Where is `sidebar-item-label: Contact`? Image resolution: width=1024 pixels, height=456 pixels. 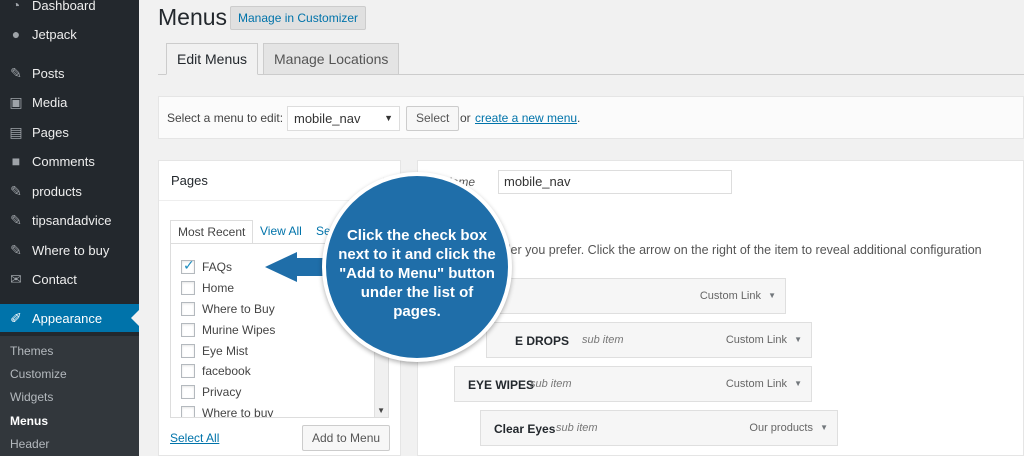 sidebar-item-label: Contact is located at coordinates (54, 279).